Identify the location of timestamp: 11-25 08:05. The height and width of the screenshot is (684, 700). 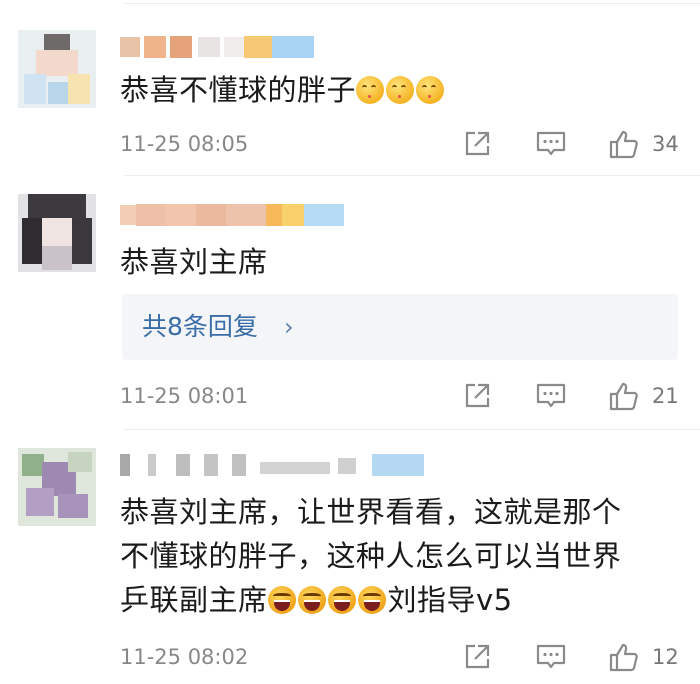
(184, 144).